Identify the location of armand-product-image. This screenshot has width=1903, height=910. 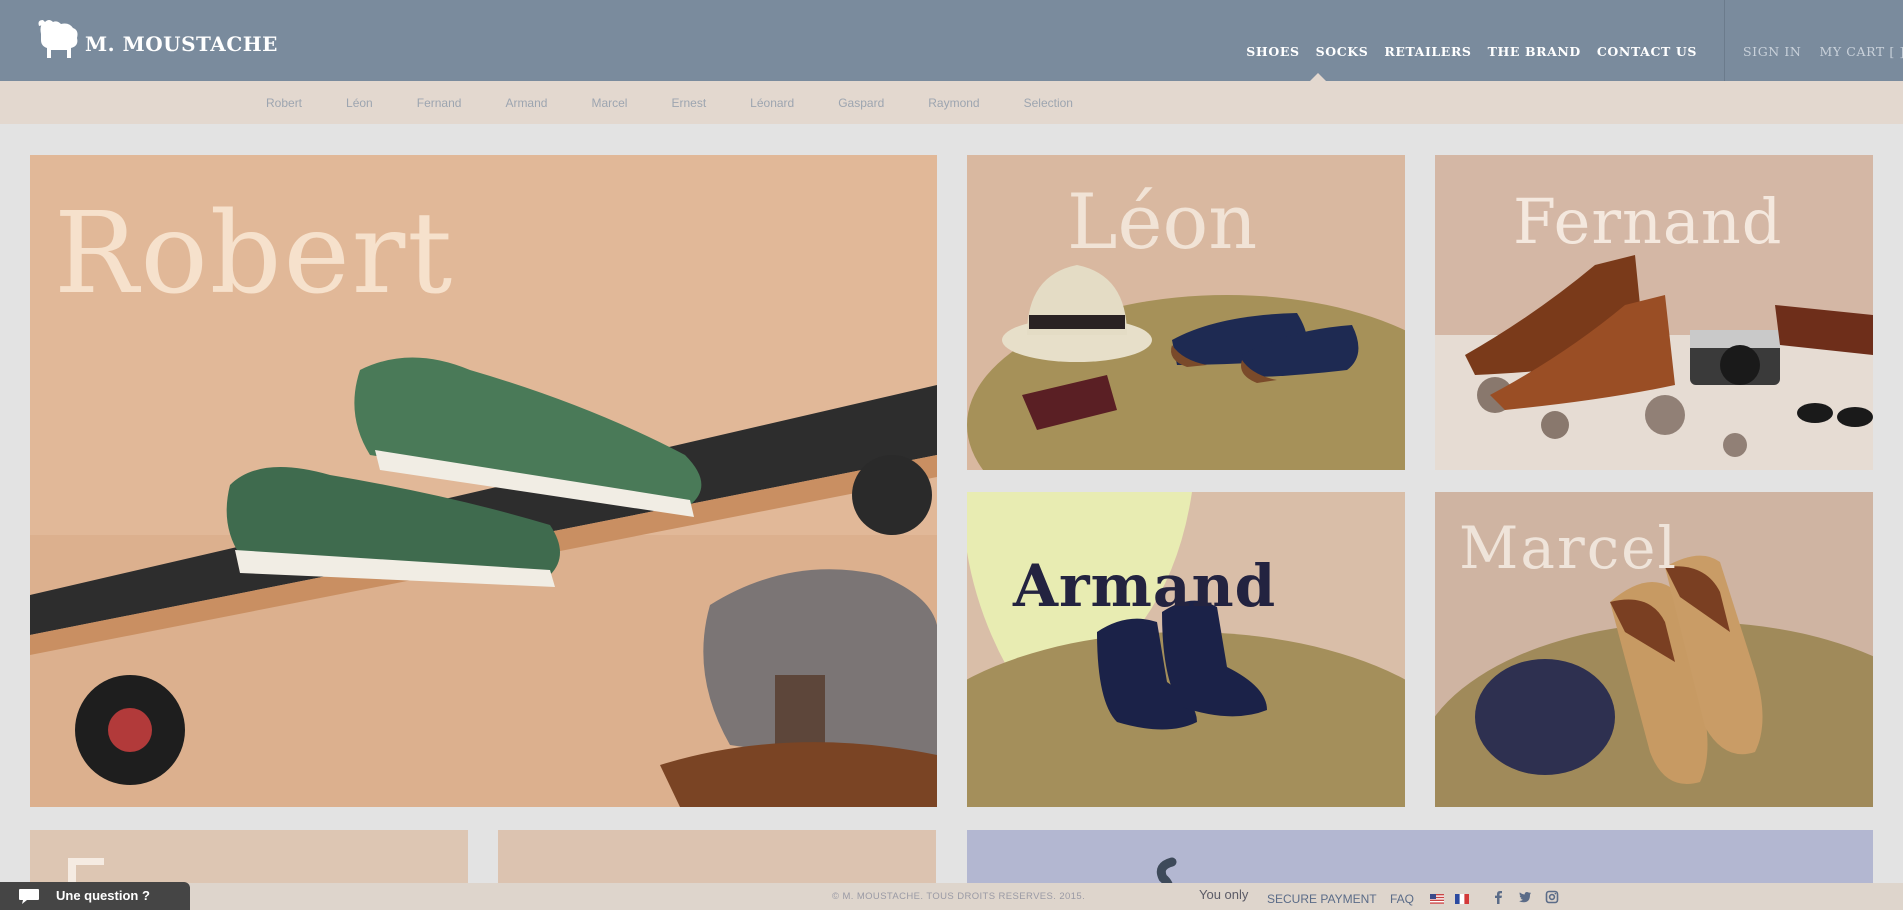
(1186, 649).